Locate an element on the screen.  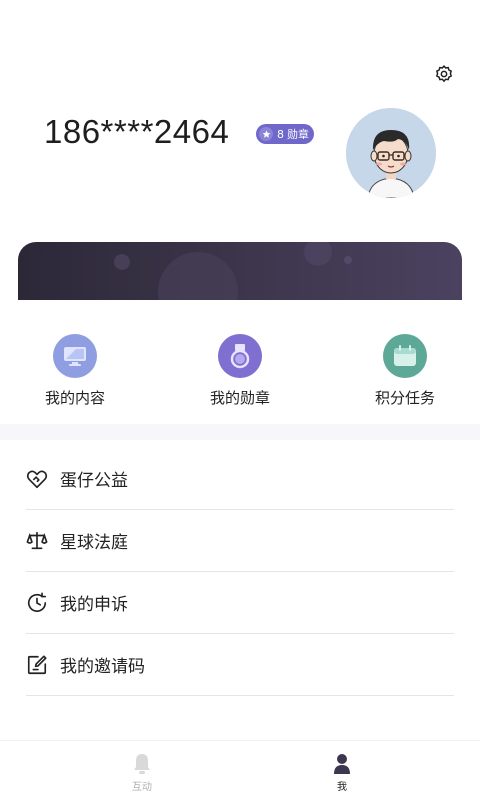
calendar-icon is located at coordinates (405, 356).